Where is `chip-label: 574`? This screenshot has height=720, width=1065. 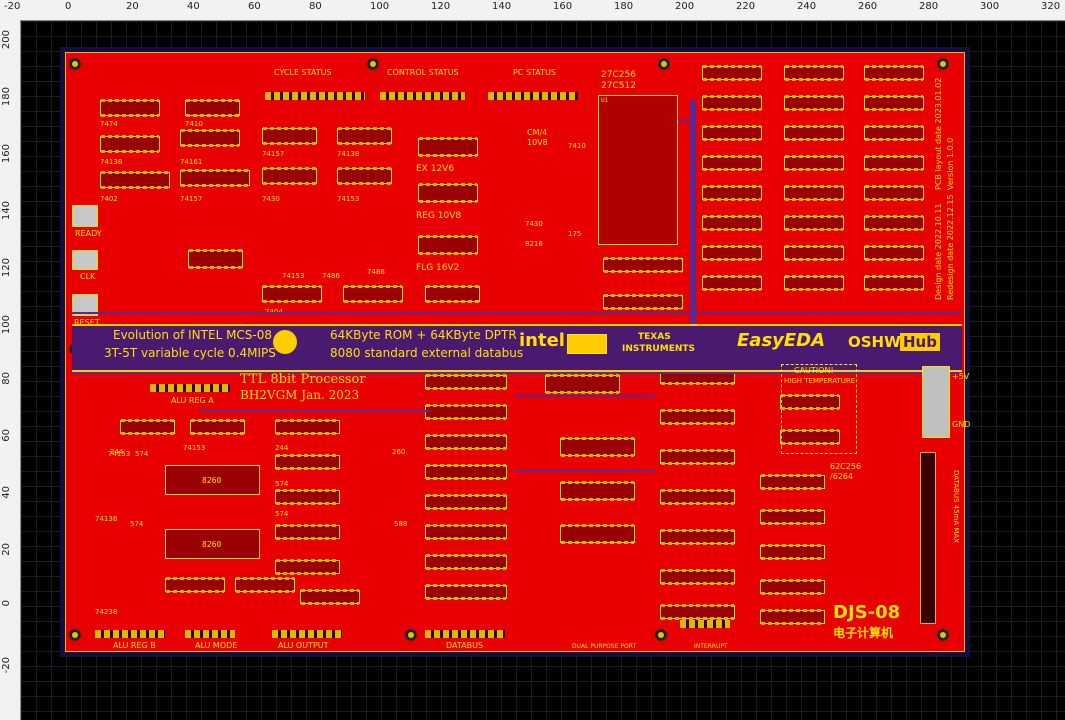 chip-label: 574 is located at coordinates (282, 484).